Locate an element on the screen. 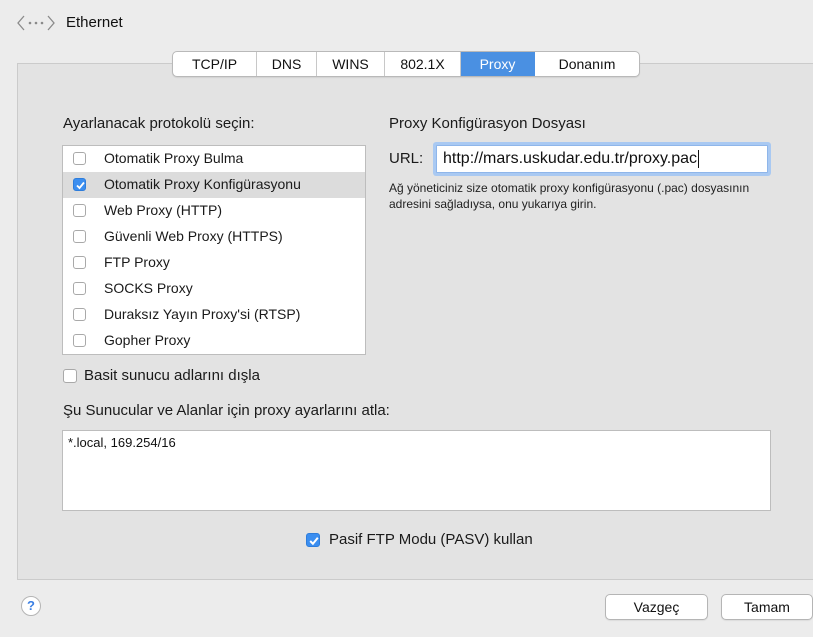  cancel-button: Vazgeç is located at coordinates (656, 607).